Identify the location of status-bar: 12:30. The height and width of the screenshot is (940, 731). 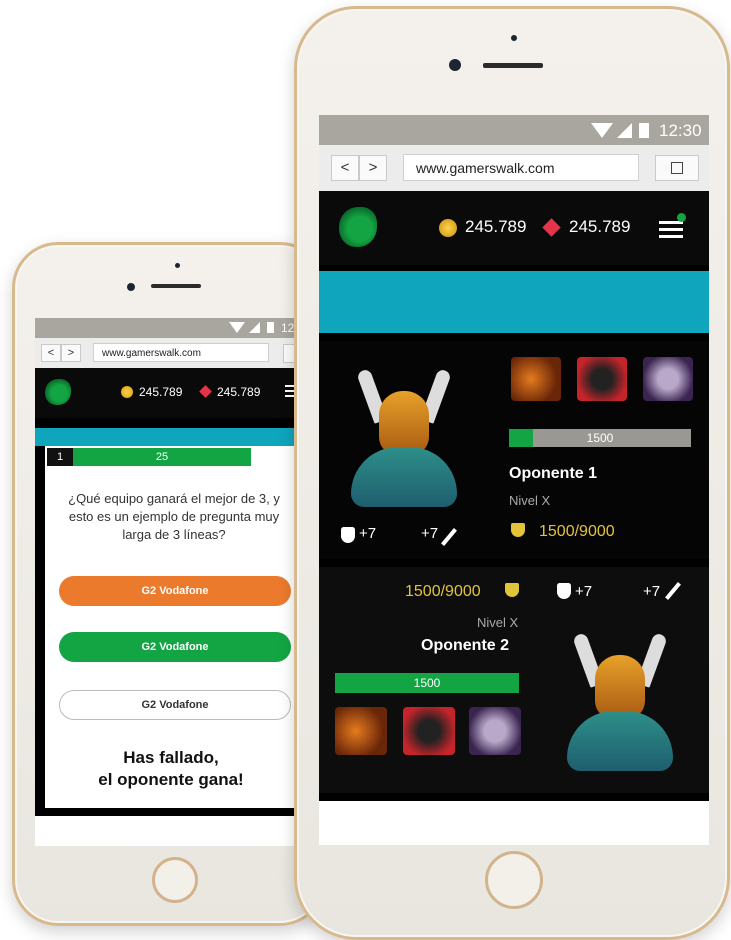
(514, 130).